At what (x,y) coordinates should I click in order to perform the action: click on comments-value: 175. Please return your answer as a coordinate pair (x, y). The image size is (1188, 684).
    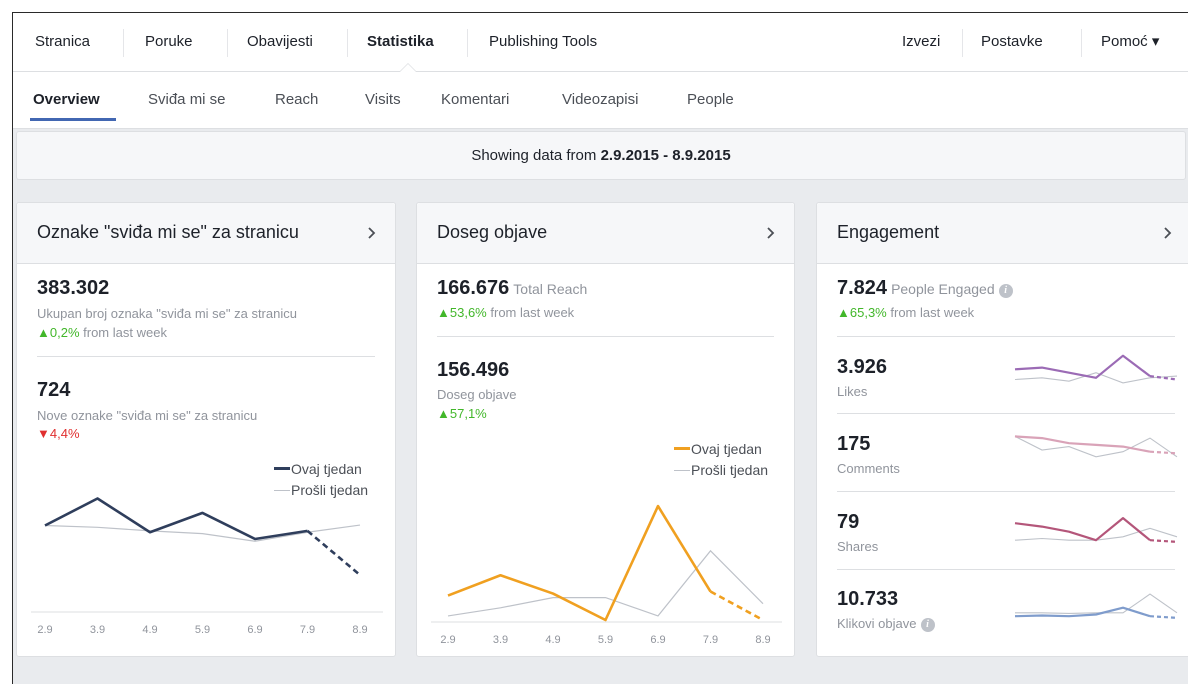
    Looking at the image, I should click on (854, 444).